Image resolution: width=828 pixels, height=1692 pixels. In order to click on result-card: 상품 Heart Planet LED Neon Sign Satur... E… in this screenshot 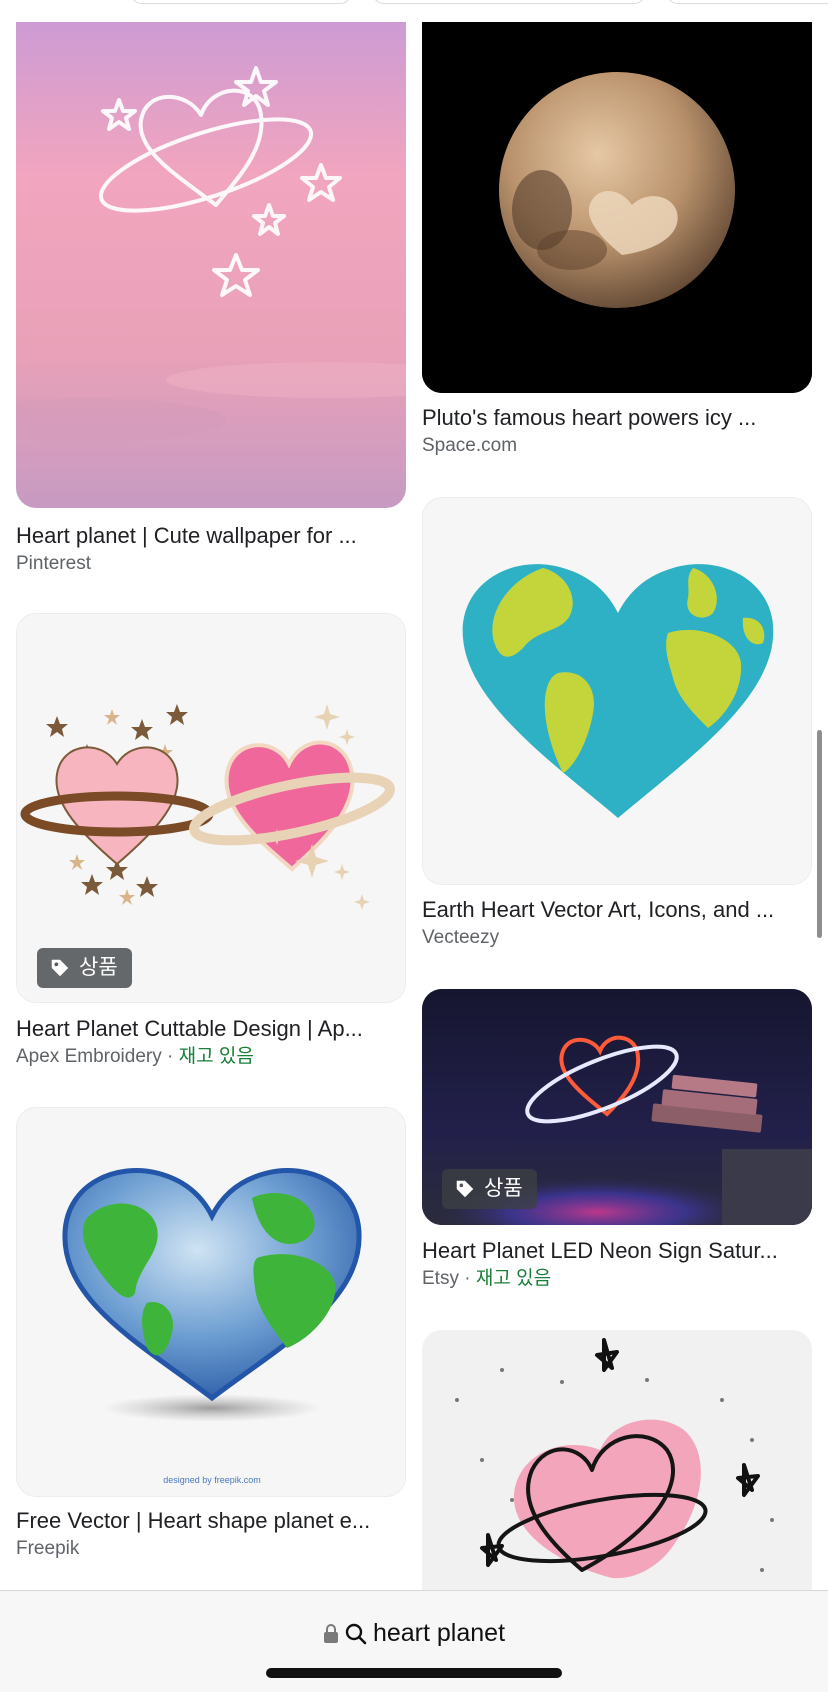, I will do `click(617, 1144)`.